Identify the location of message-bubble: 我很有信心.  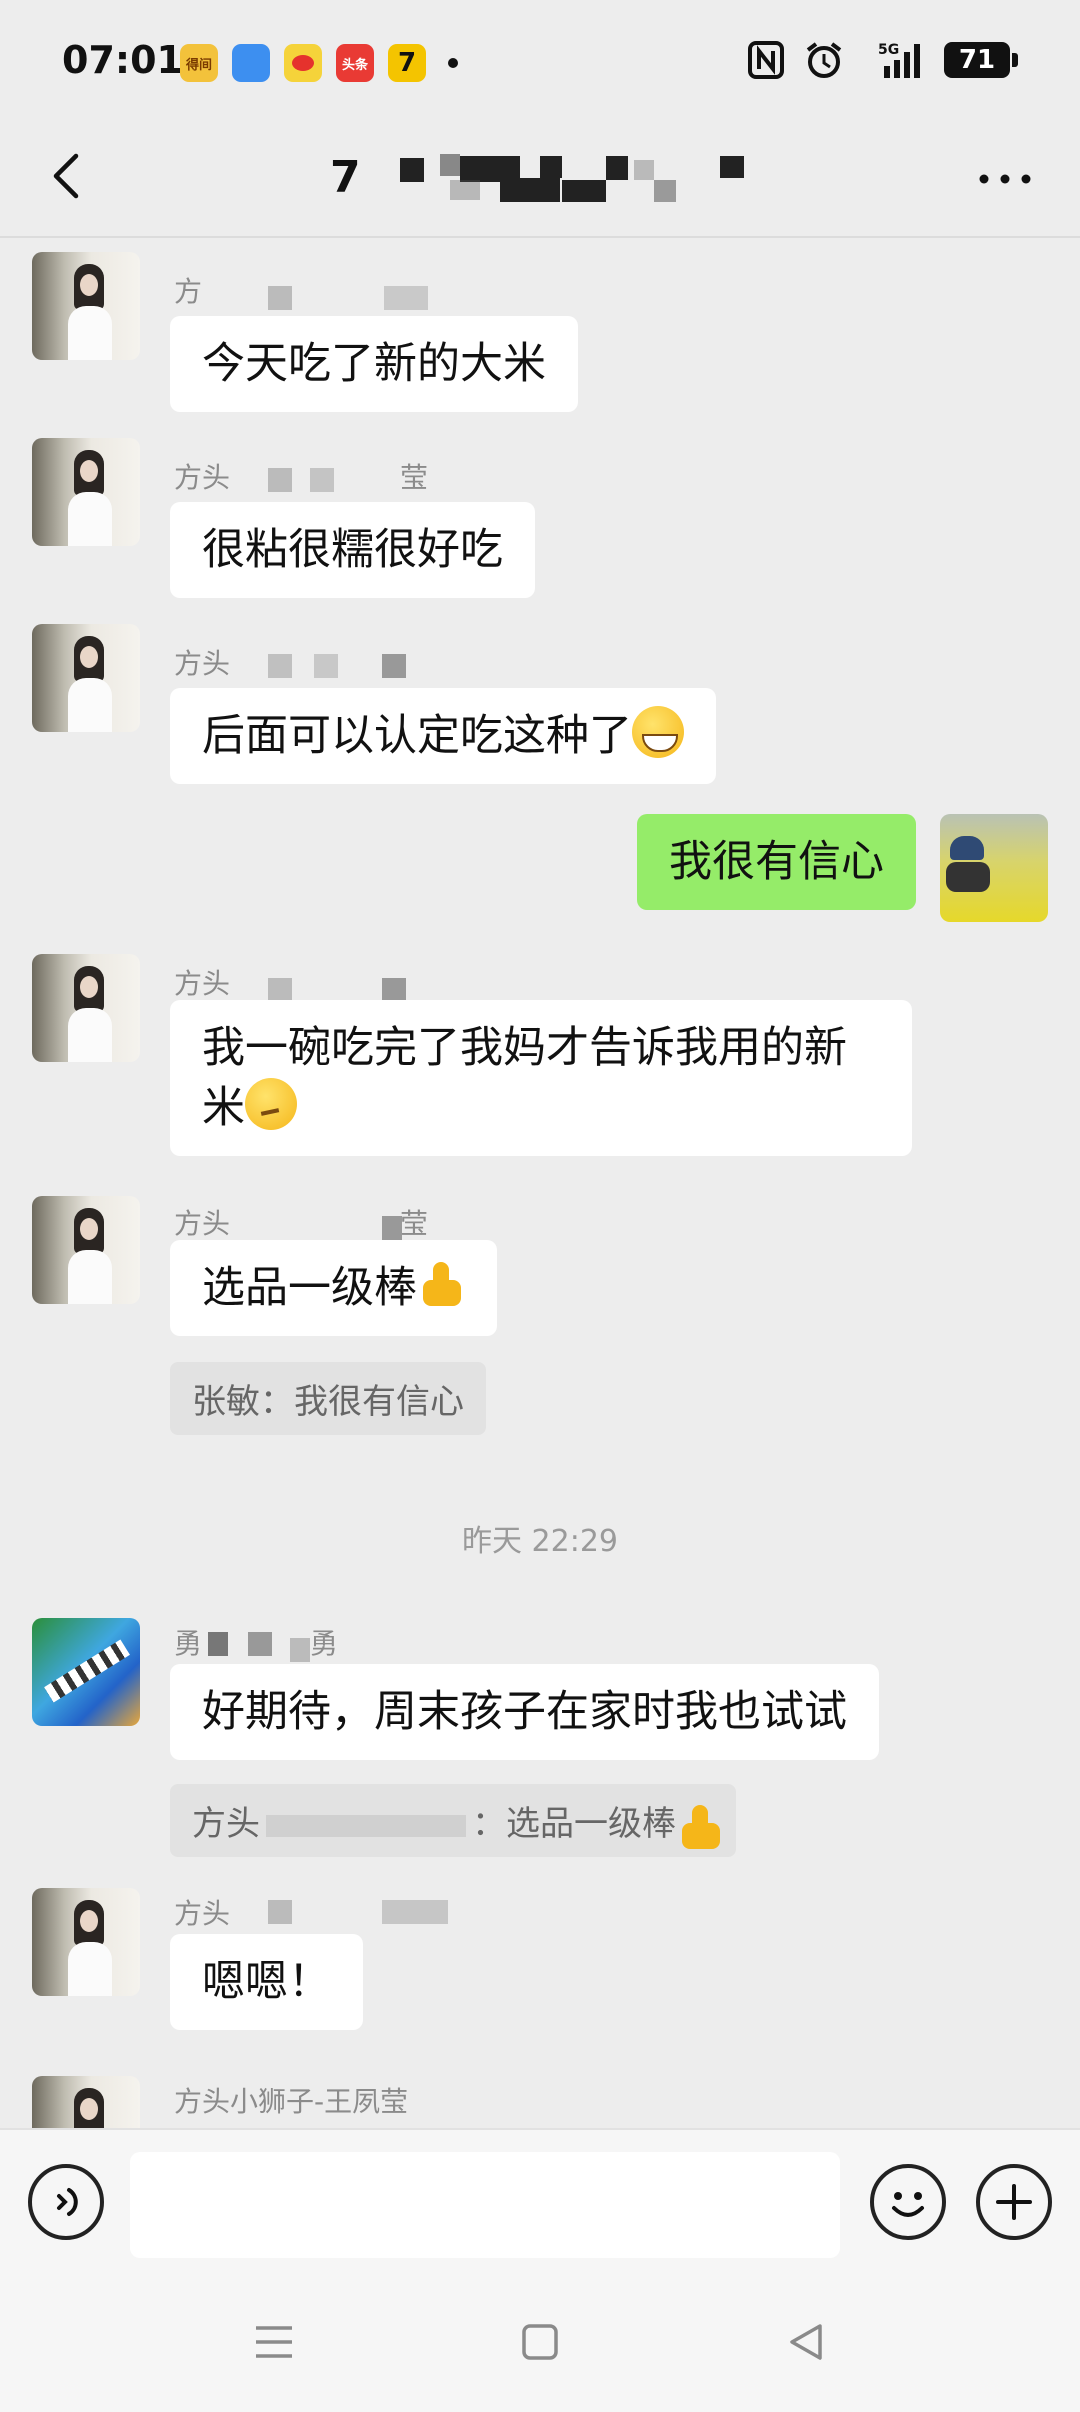
(776, 862).